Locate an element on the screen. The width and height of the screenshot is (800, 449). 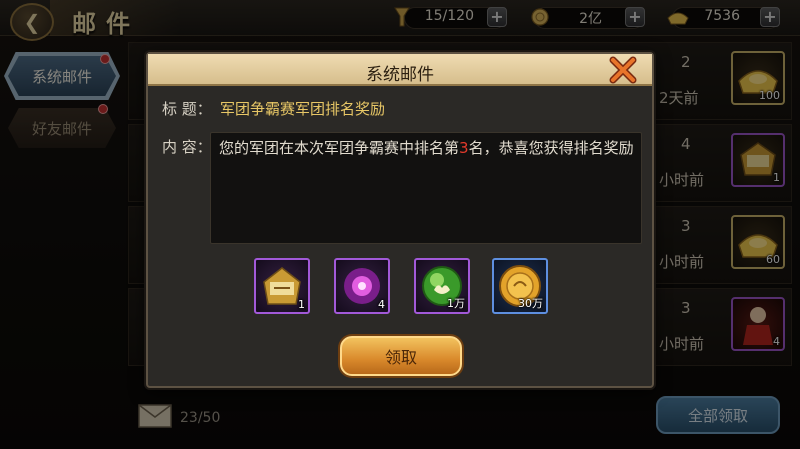
reward-count: 30万 is located at coordinates (530, 303).